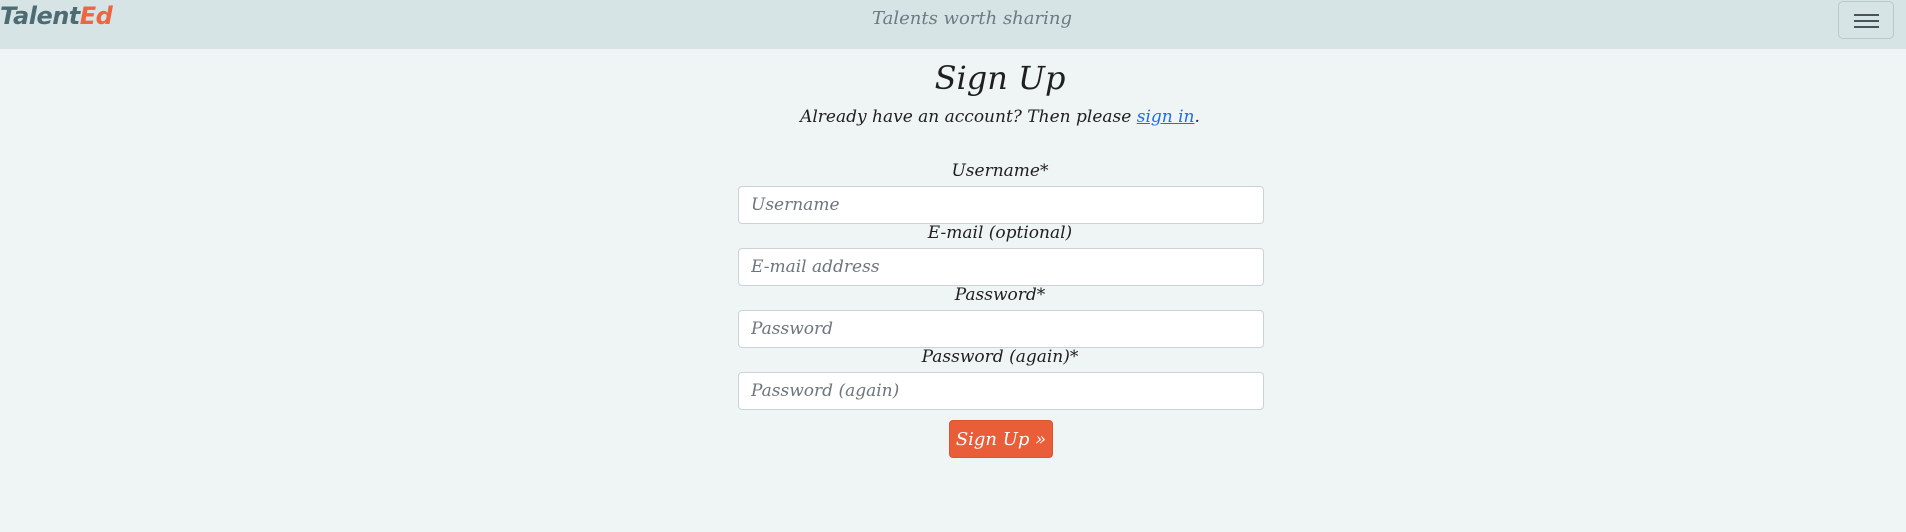 The image size is (1906, 532). I want to click on username-input, so click(1001, 205).